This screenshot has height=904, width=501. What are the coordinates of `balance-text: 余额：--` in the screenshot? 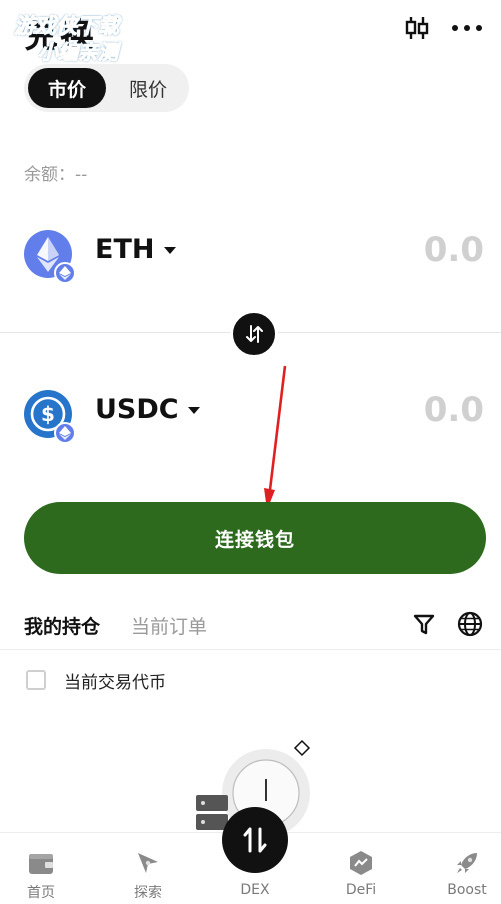 It's located at (56, 175).